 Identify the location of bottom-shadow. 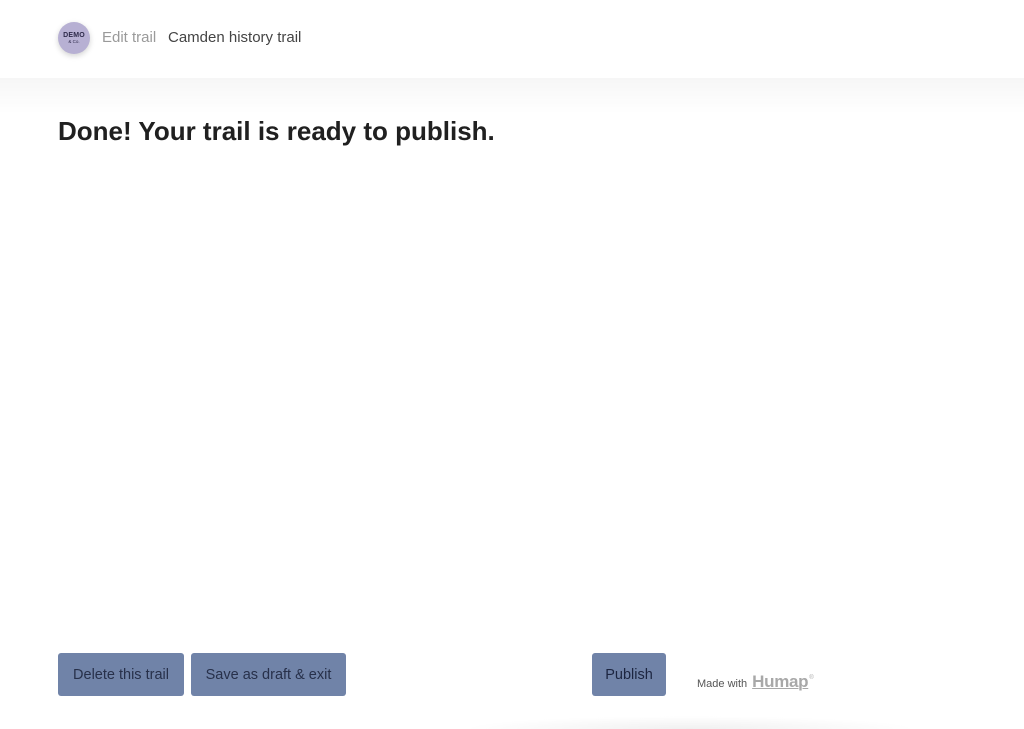
(690, 722).